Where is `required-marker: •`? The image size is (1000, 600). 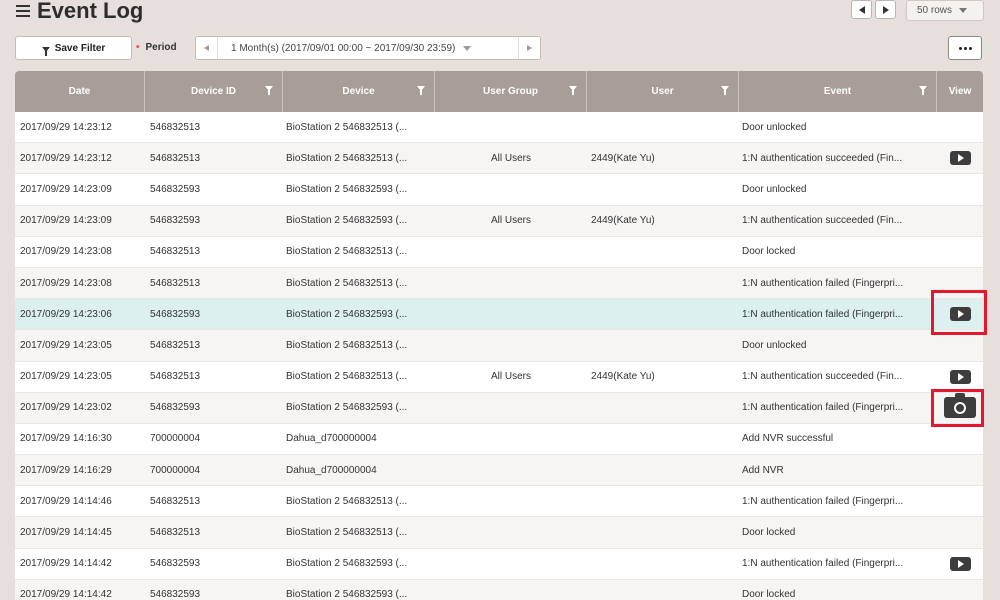
required-marker: • is located at coordinates (138, 47).